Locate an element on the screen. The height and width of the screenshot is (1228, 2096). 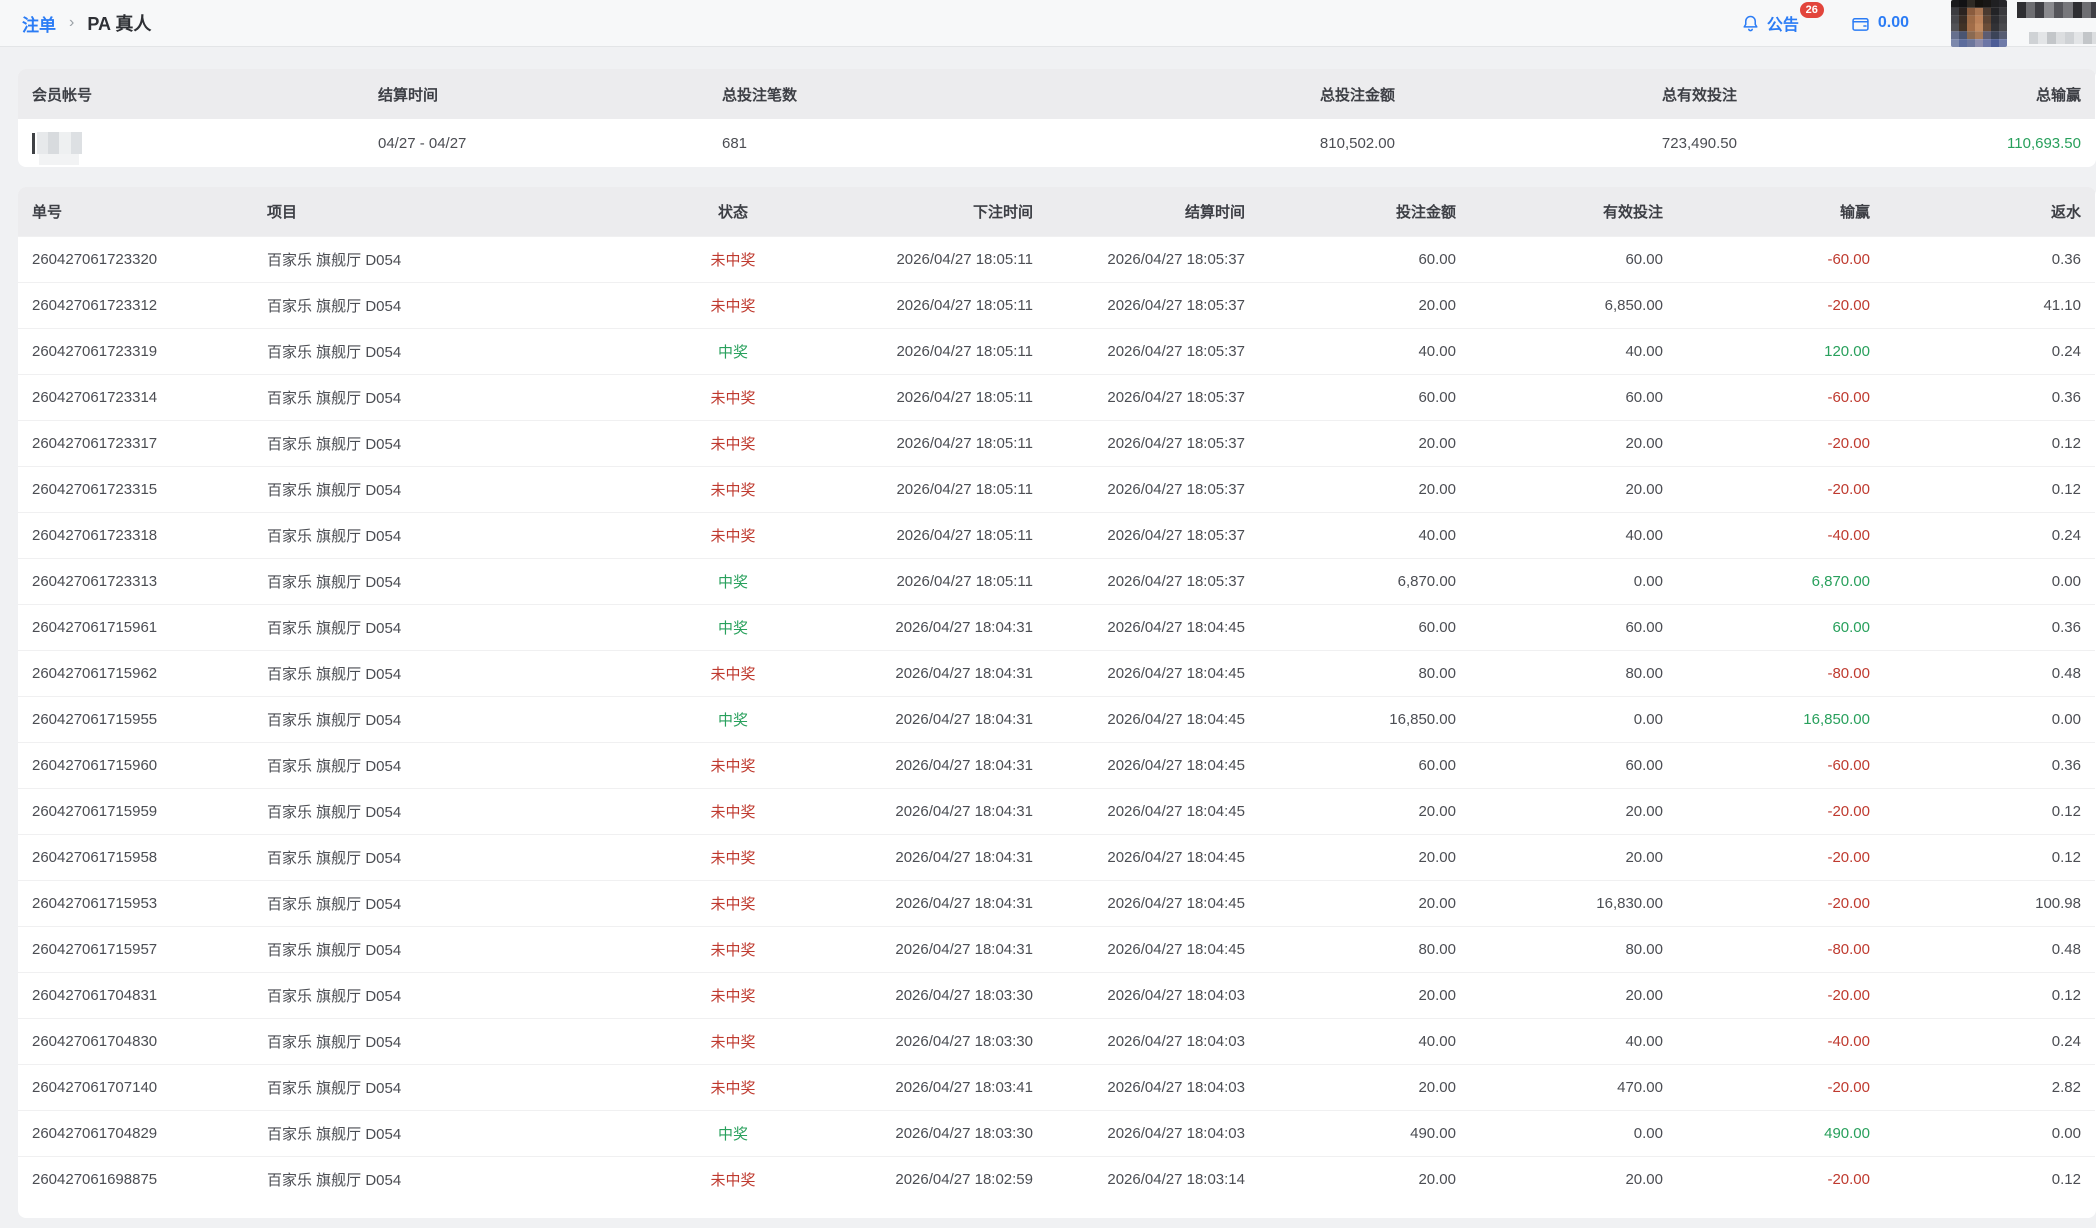
cell-bet-time: 2026/04/27 18:03:30 is located at coordinates (930, 1132).